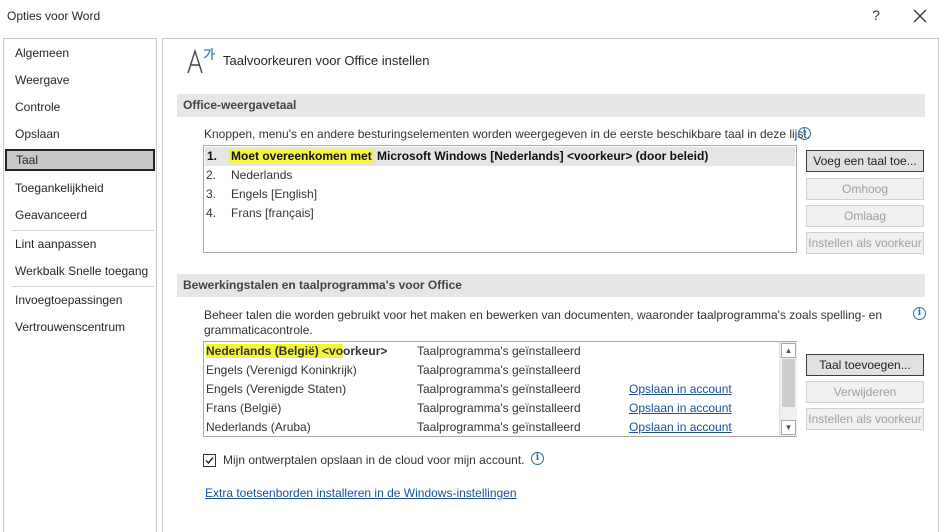 The width and height of the screenshot is (944, 532). I want to click on language-cell-rest: orkeur>, so click(365, 351).